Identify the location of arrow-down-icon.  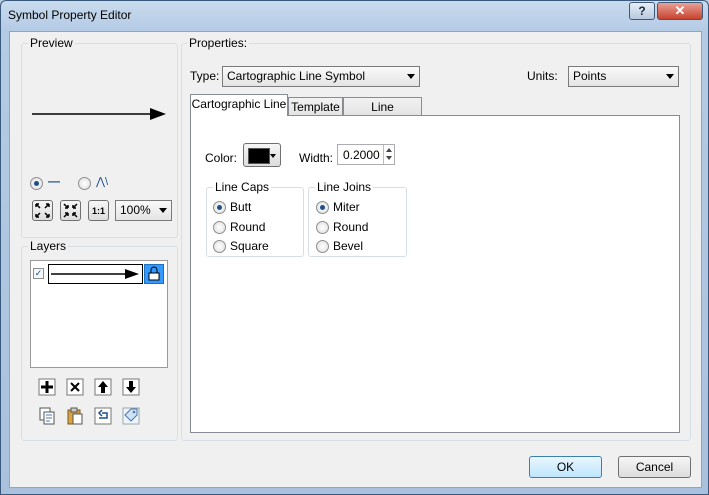
(131, 387).